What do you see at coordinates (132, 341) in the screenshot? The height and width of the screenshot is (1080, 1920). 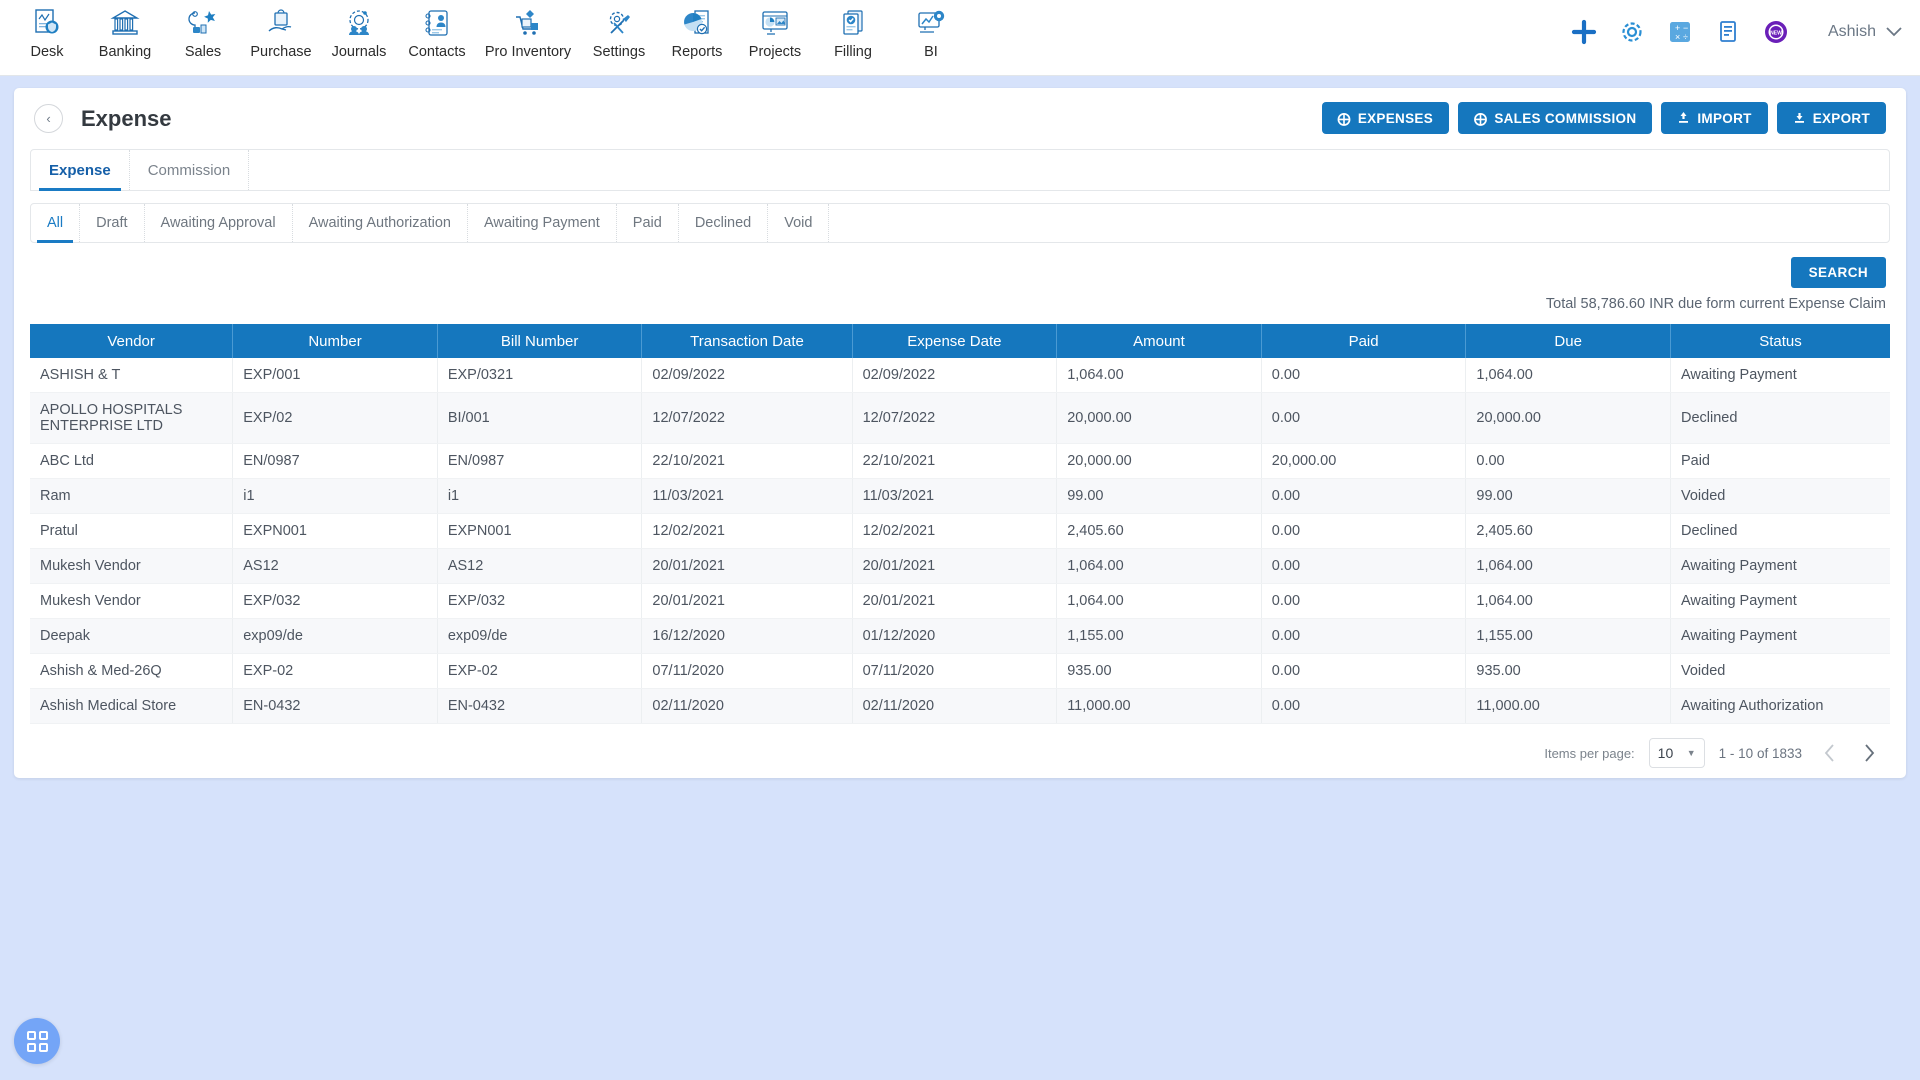 I see `column-header-vendor: Vendor` at bounding box center [132, 341].